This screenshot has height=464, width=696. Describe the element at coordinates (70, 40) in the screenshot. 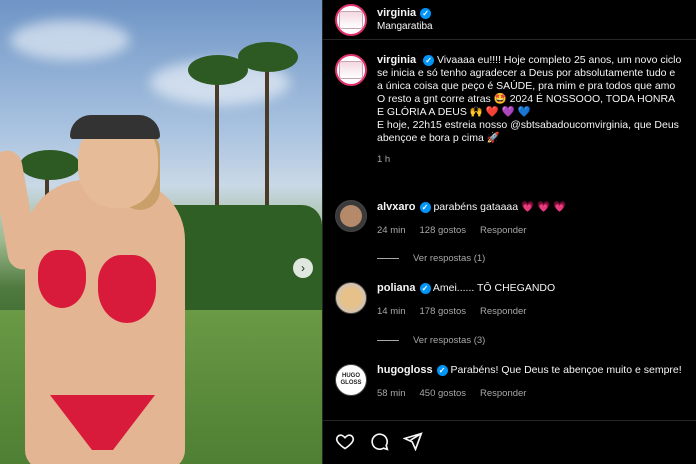

I see `cloud-decoration` at that location.